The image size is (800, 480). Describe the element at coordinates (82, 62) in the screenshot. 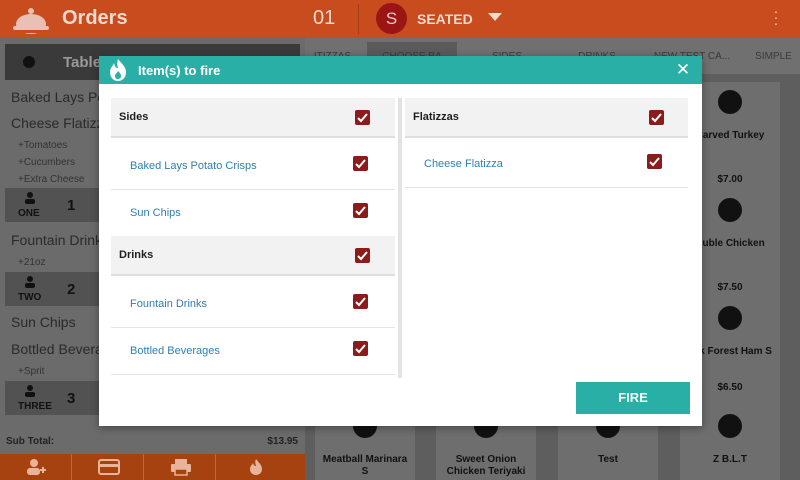

I see `table-label: Table` at that location.